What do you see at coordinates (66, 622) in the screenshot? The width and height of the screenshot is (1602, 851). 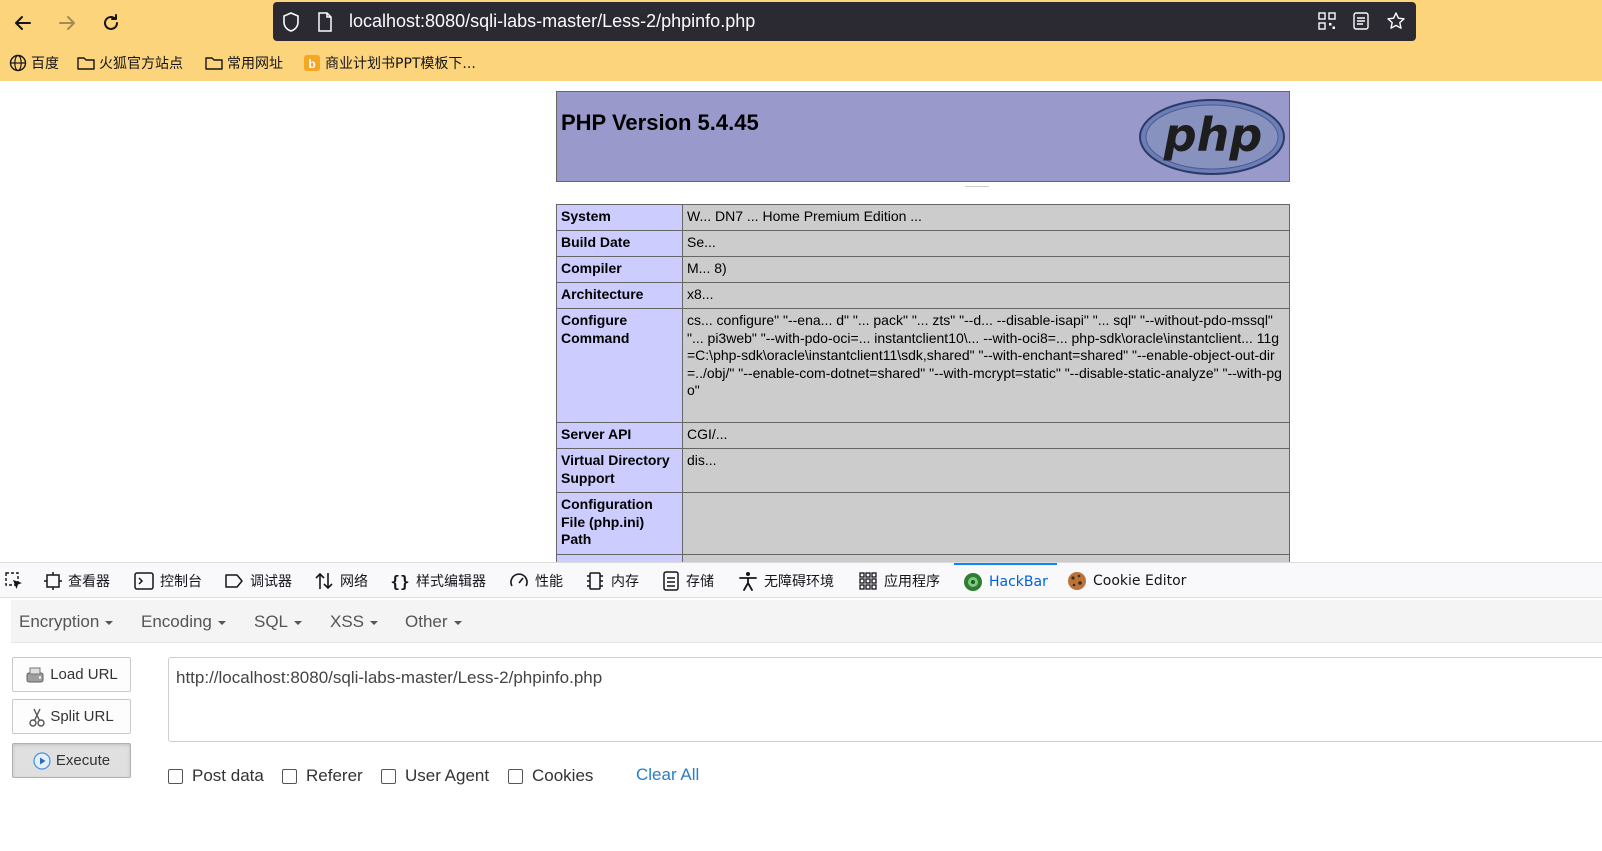 I see `menu-encryption: Encryption` at bounding box center [66, 622].